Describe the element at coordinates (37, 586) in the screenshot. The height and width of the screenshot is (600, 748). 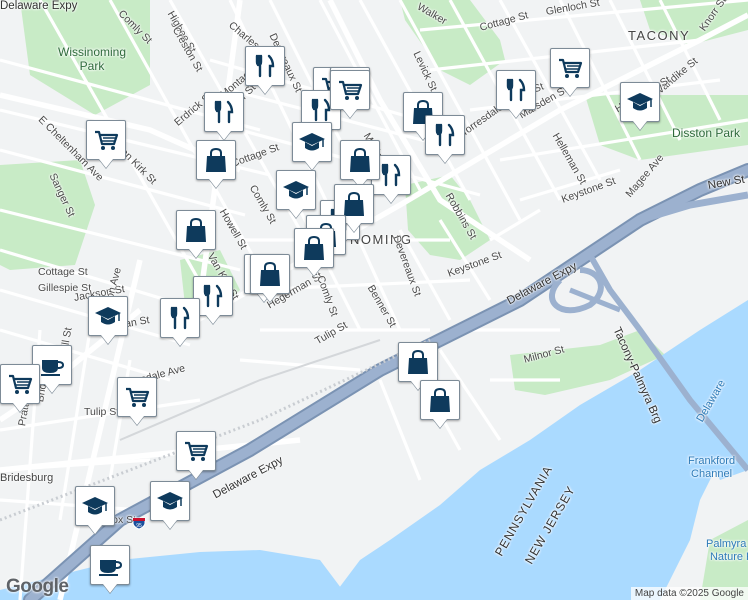
I see `google-logo: Google` at that location.